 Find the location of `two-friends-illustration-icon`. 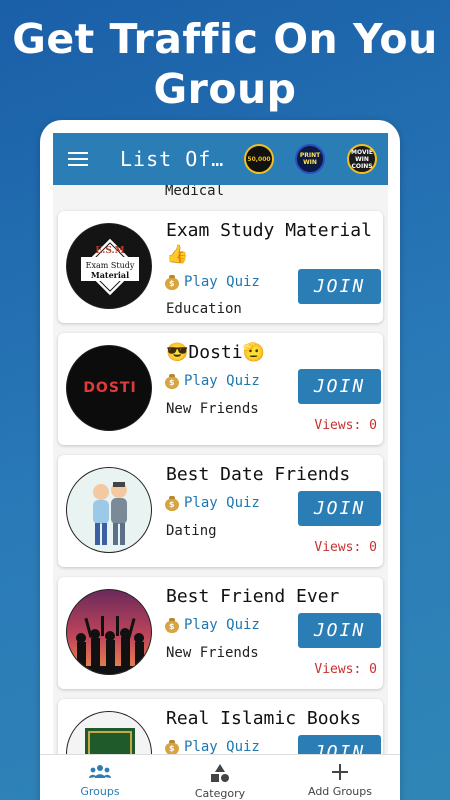

two-friends-illustration-icon is located at coordinates (110, 513).